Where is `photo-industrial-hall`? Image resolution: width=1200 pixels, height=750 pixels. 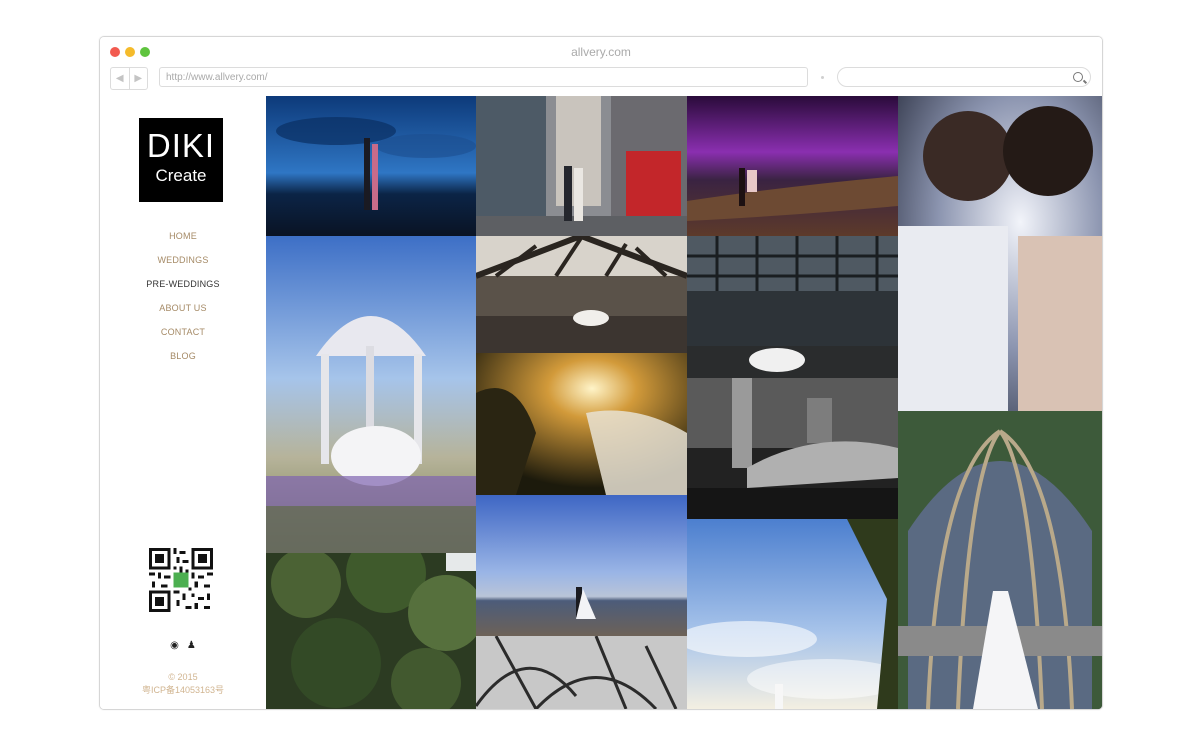 photo-industrial-hall is located at coordinates (792, 307).